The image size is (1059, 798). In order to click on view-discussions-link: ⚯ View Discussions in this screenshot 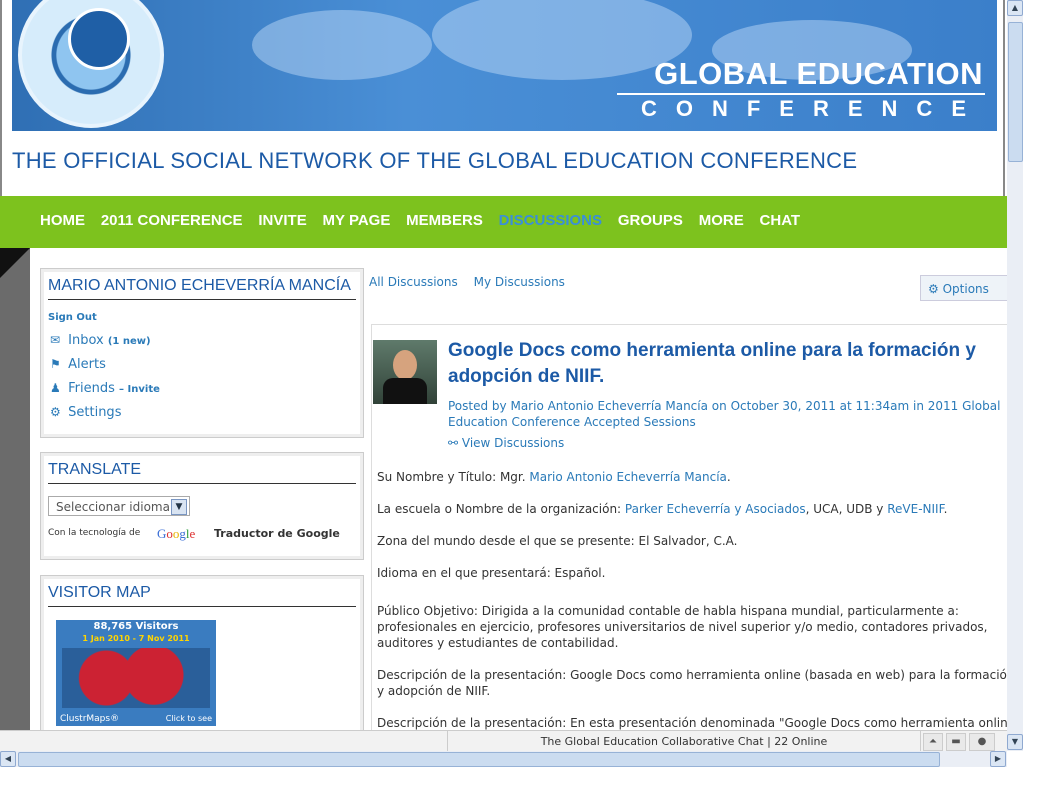, I will do `click(506, 443)`.